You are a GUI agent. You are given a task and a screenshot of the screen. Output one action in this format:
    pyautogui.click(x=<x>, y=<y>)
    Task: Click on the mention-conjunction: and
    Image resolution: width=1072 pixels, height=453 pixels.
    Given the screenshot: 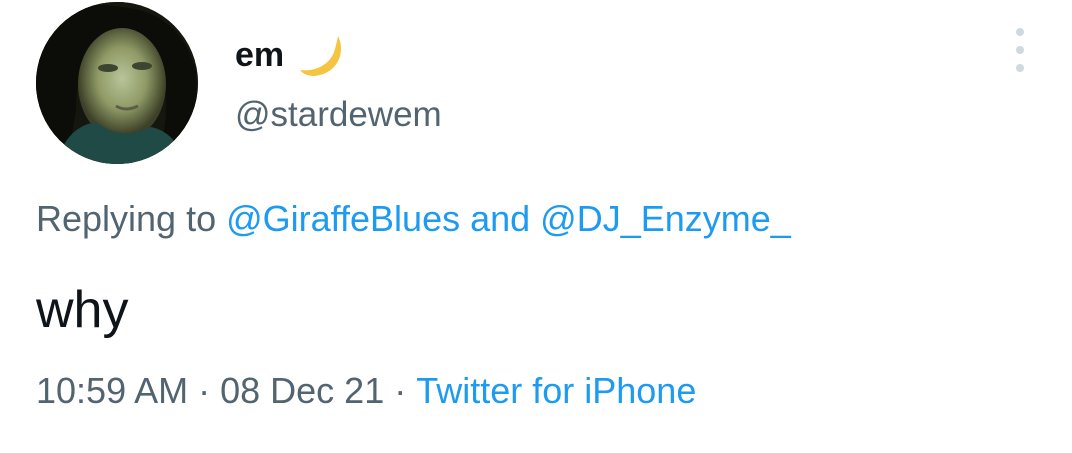 What is the action you would take?
    pyautogui.click(x=500, y=218)
    